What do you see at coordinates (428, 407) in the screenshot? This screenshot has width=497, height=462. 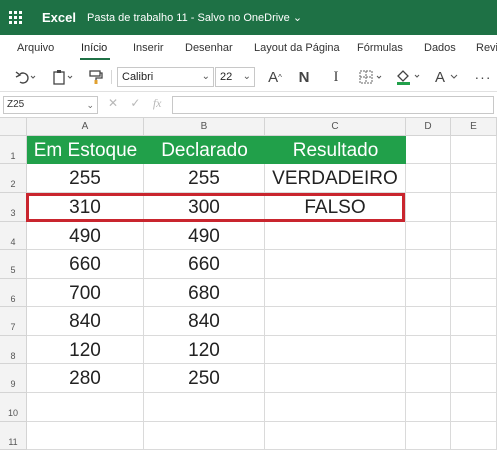 I see `cell-d10` at bounding box center [428, 407].